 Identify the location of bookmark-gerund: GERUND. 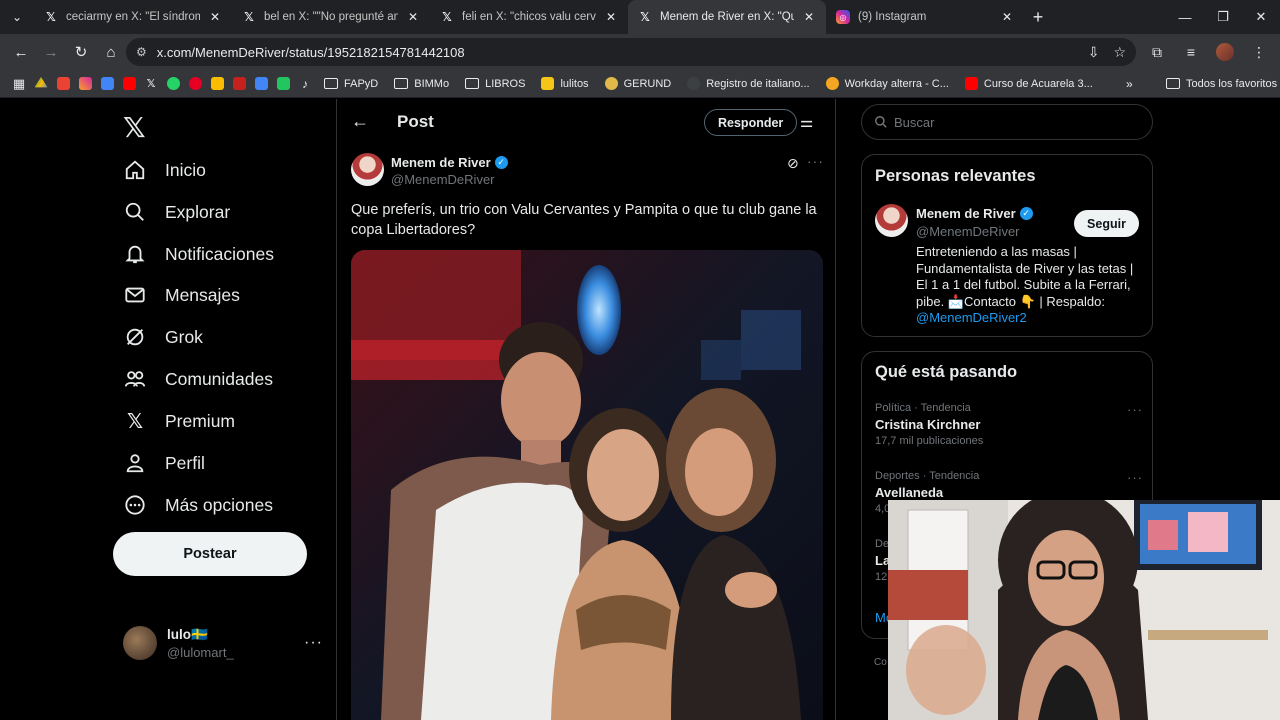
(638, 83).